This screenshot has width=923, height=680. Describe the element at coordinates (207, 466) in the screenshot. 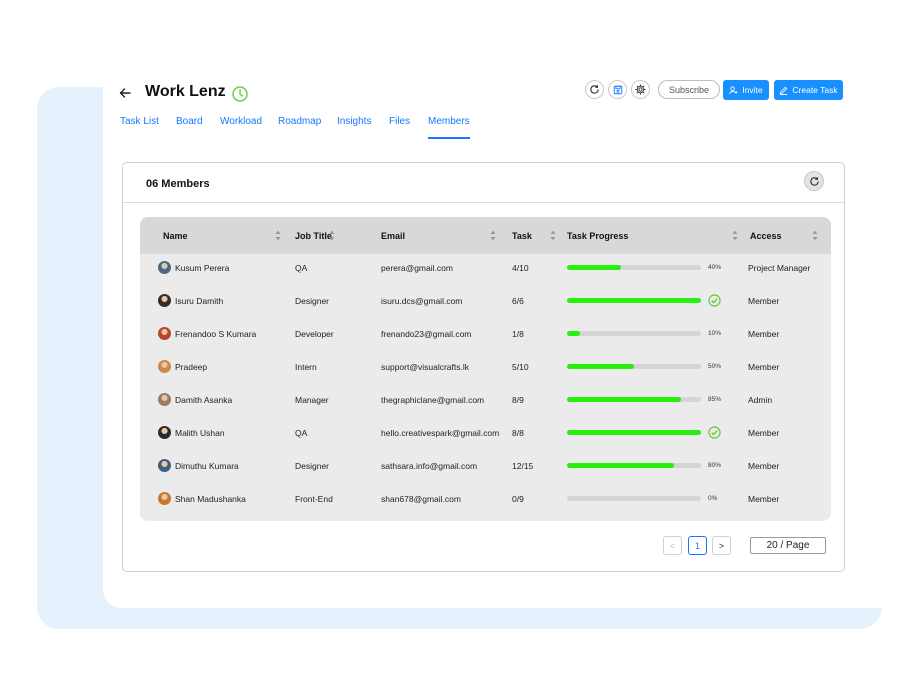

I see `member-name: Dimuthu Kumara` at that location.